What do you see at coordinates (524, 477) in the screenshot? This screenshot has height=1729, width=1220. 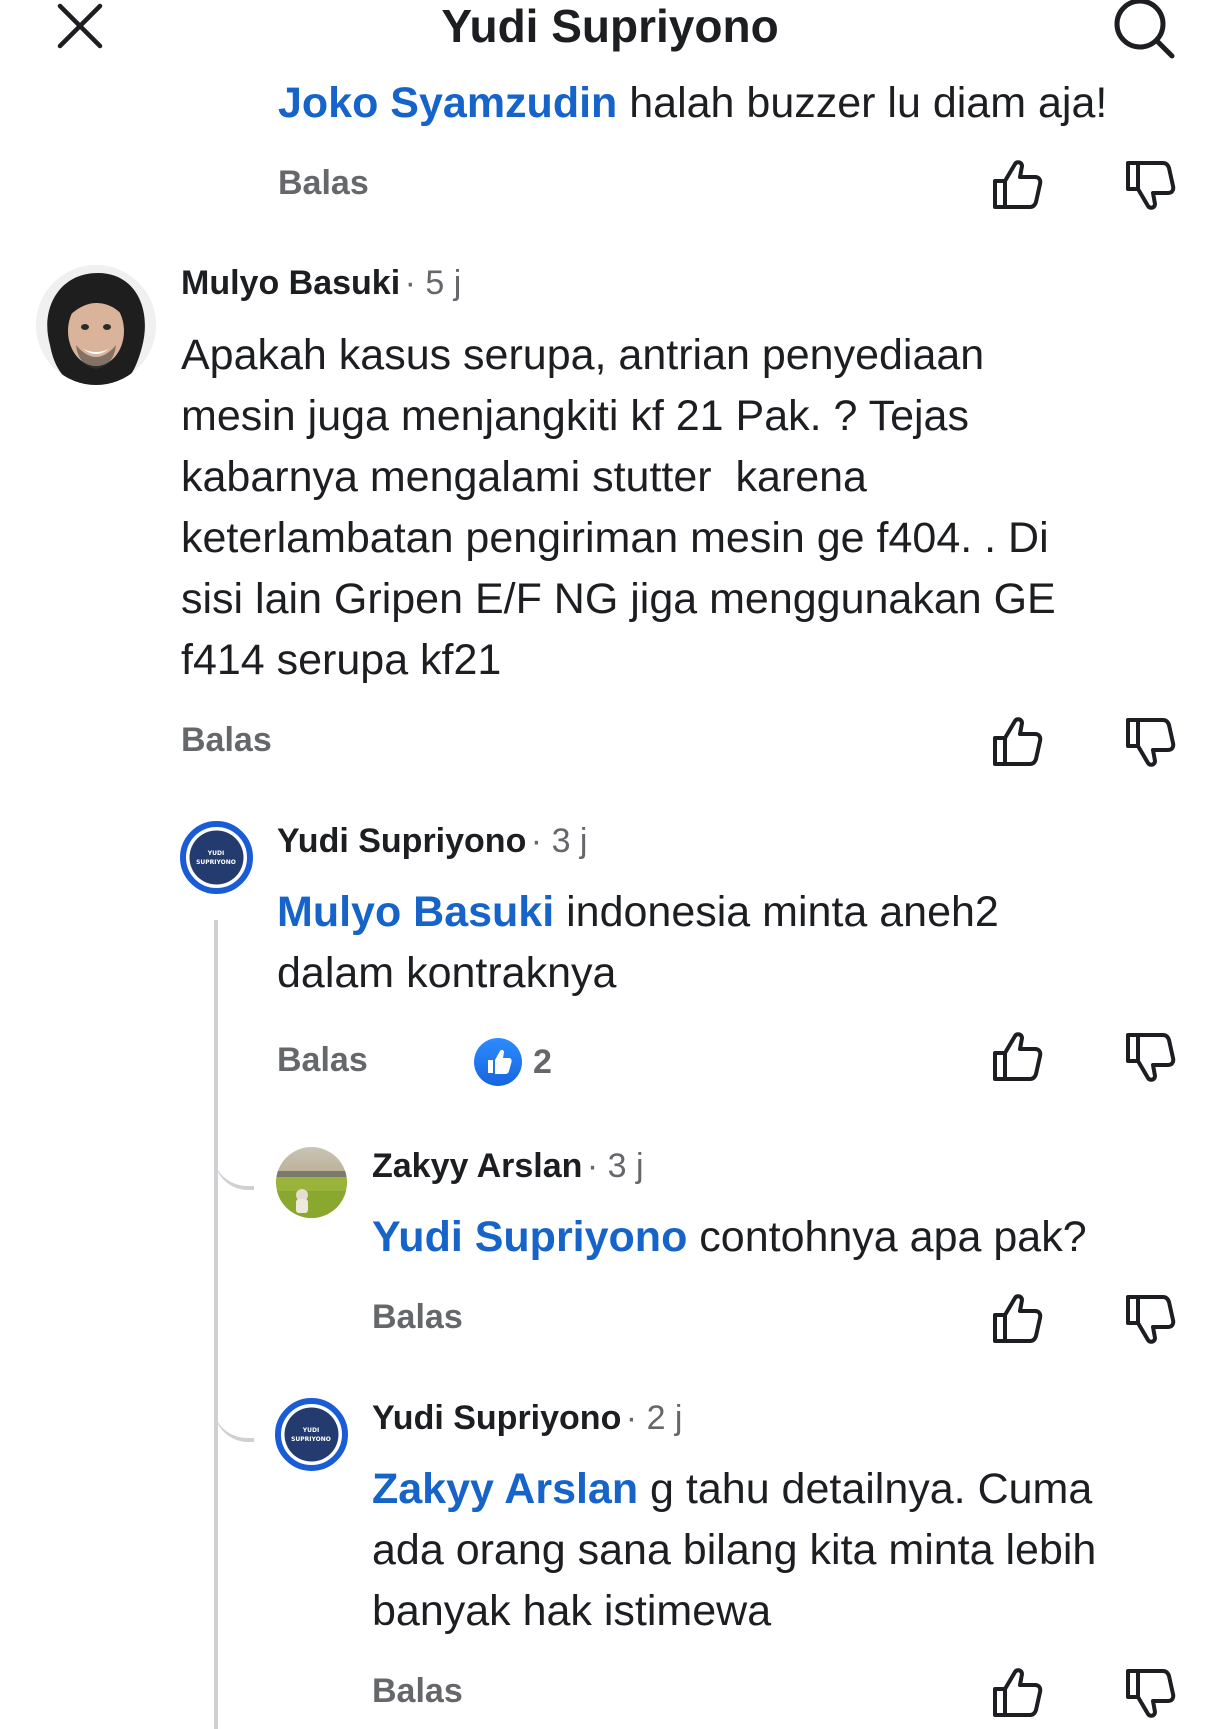 I see `text-line: kabarnya mengalami stutter karena` at bounding box center [524, 477].